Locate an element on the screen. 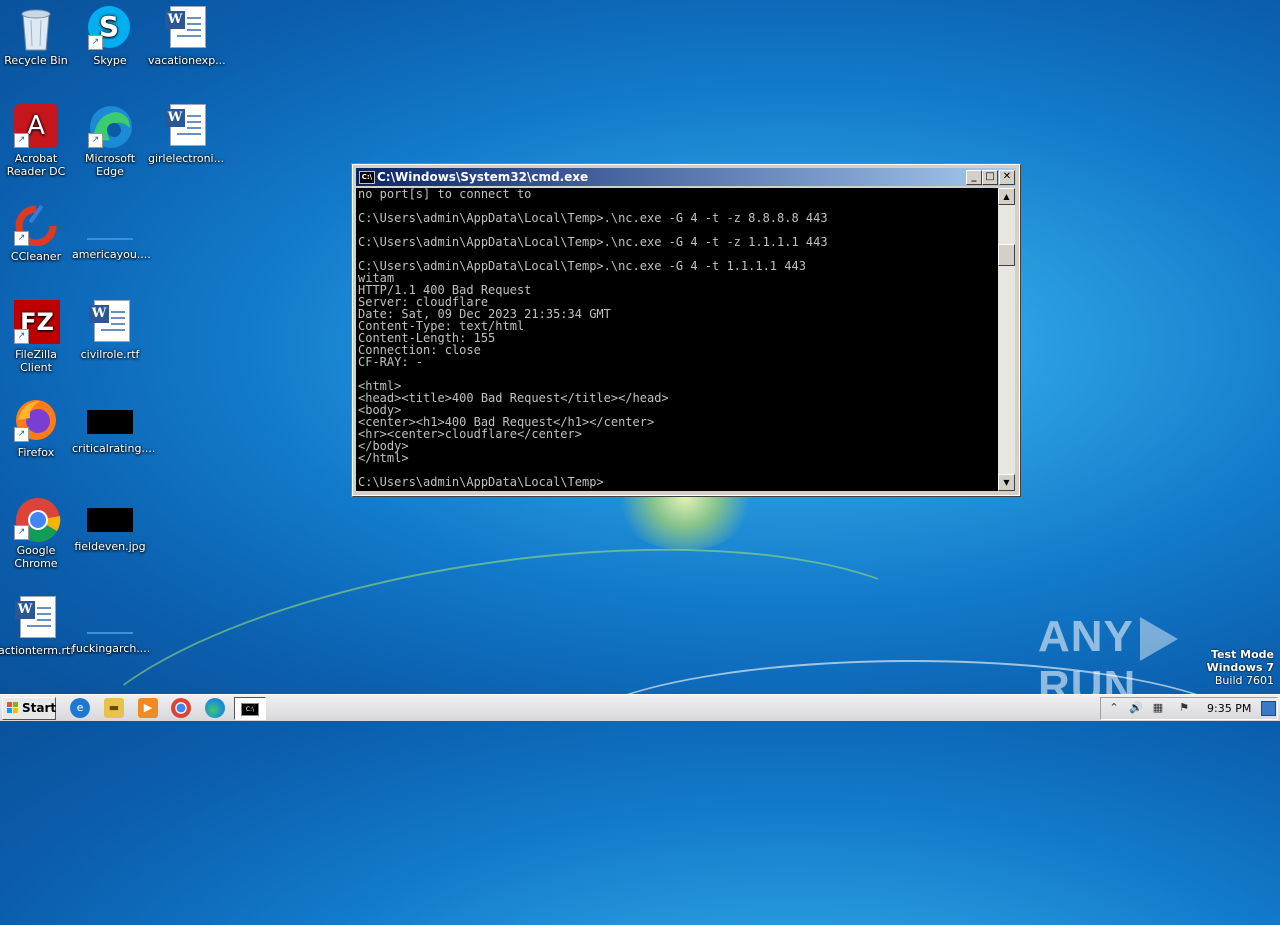  edge-icon is located at coordinates (215, 708).